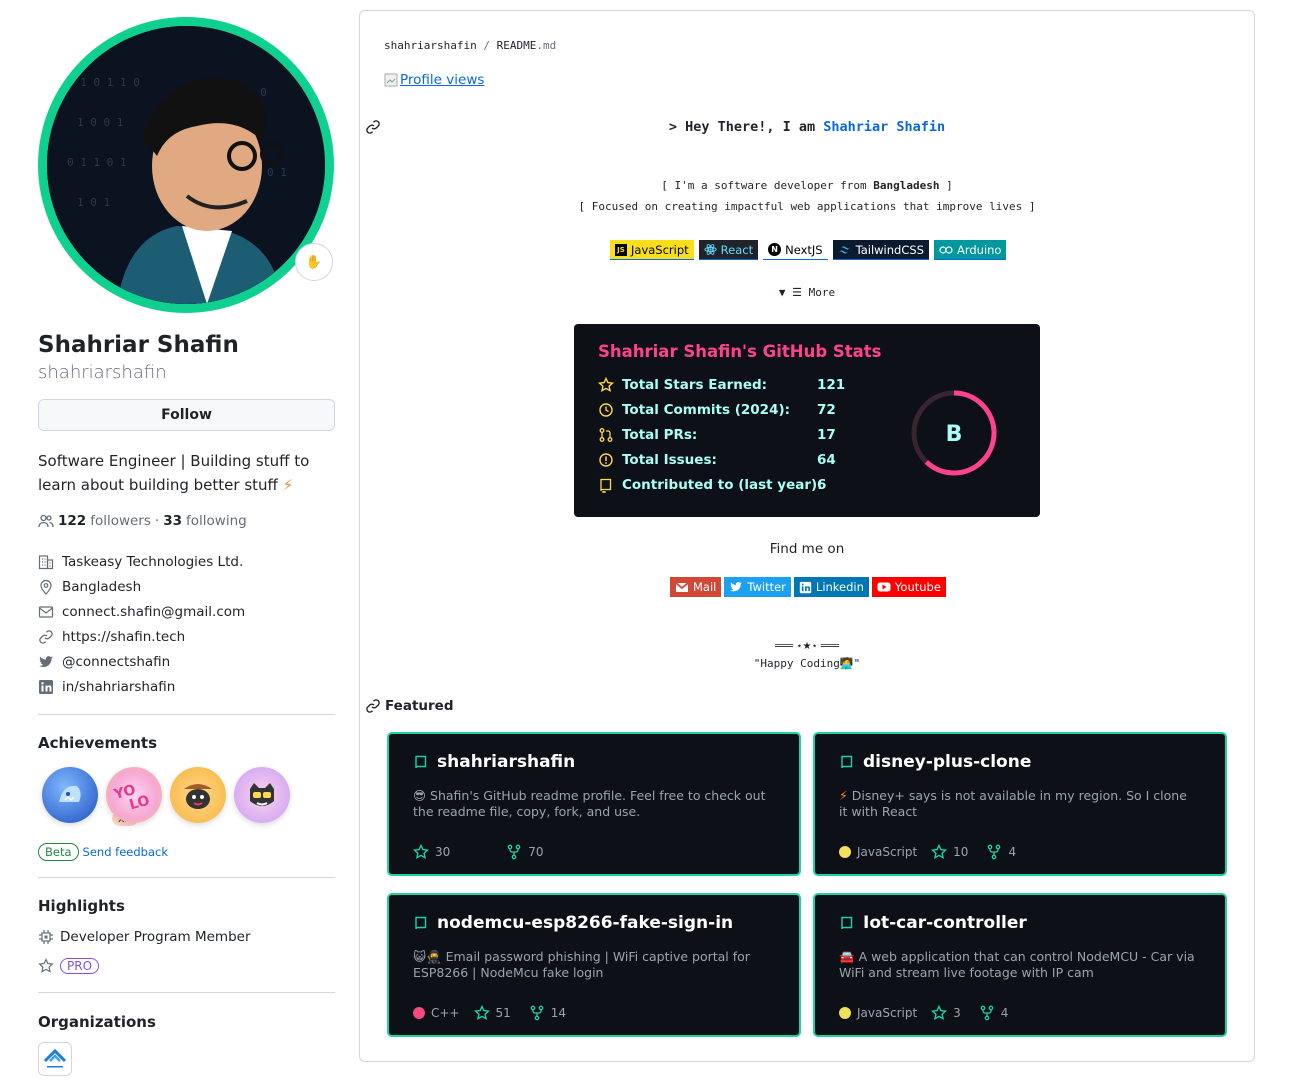  Describe the element at coordinates (93, 202) in the screenshot. I see `svg-text: 1 0 1` at that location.